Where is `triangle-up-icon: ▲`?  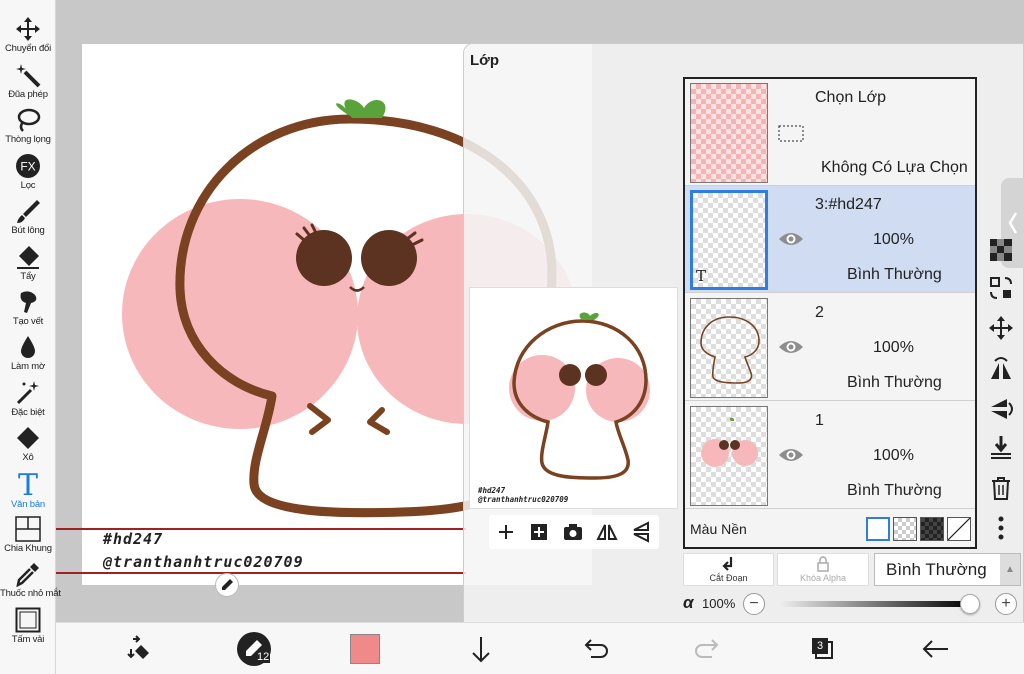 triangle-up-icon: ▲ is located at coordinates (1010, 569).